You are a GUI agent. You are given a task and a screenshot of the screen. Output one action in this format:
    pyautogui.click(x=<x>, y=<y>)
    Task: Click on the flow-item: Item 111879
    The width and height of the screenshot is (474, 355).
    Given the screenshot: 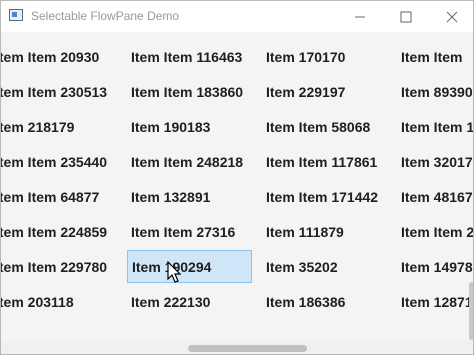 What is the action you would take?
    pyautogui.click(x=324, y=231)
    